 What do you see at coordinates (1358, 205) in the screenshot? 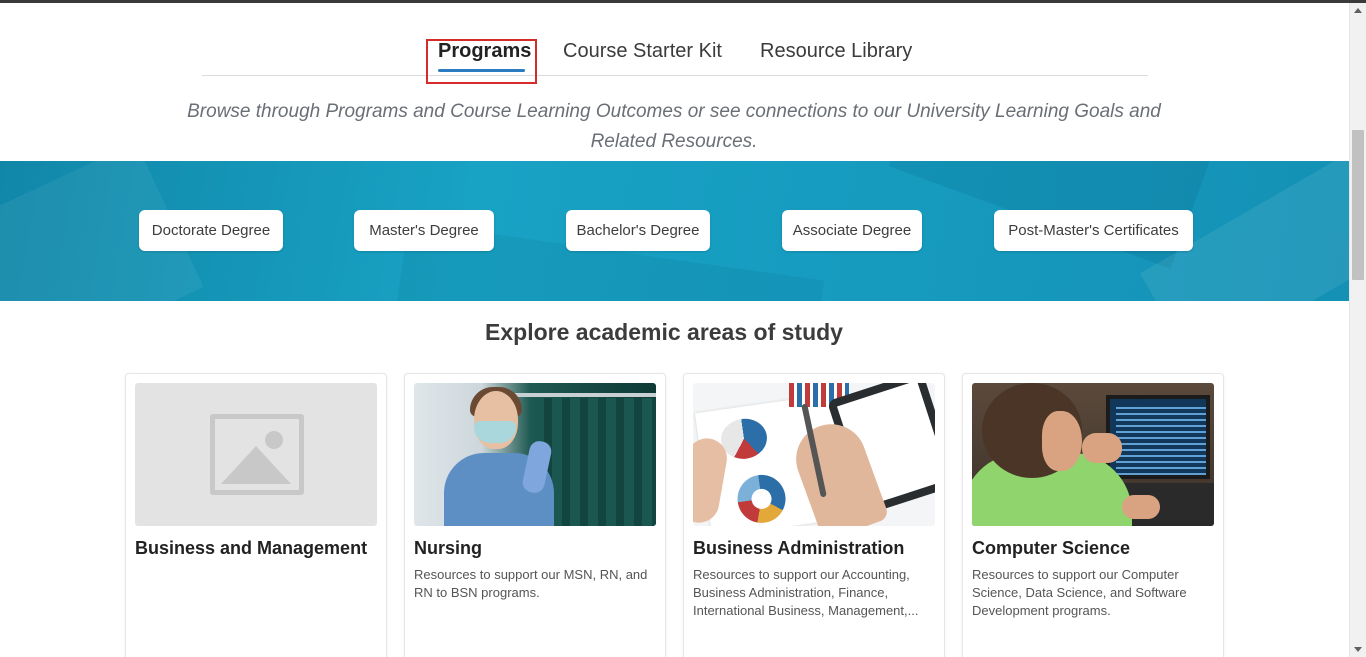
I see `scrollbar-thumb` at bounding box center [1358, 205].